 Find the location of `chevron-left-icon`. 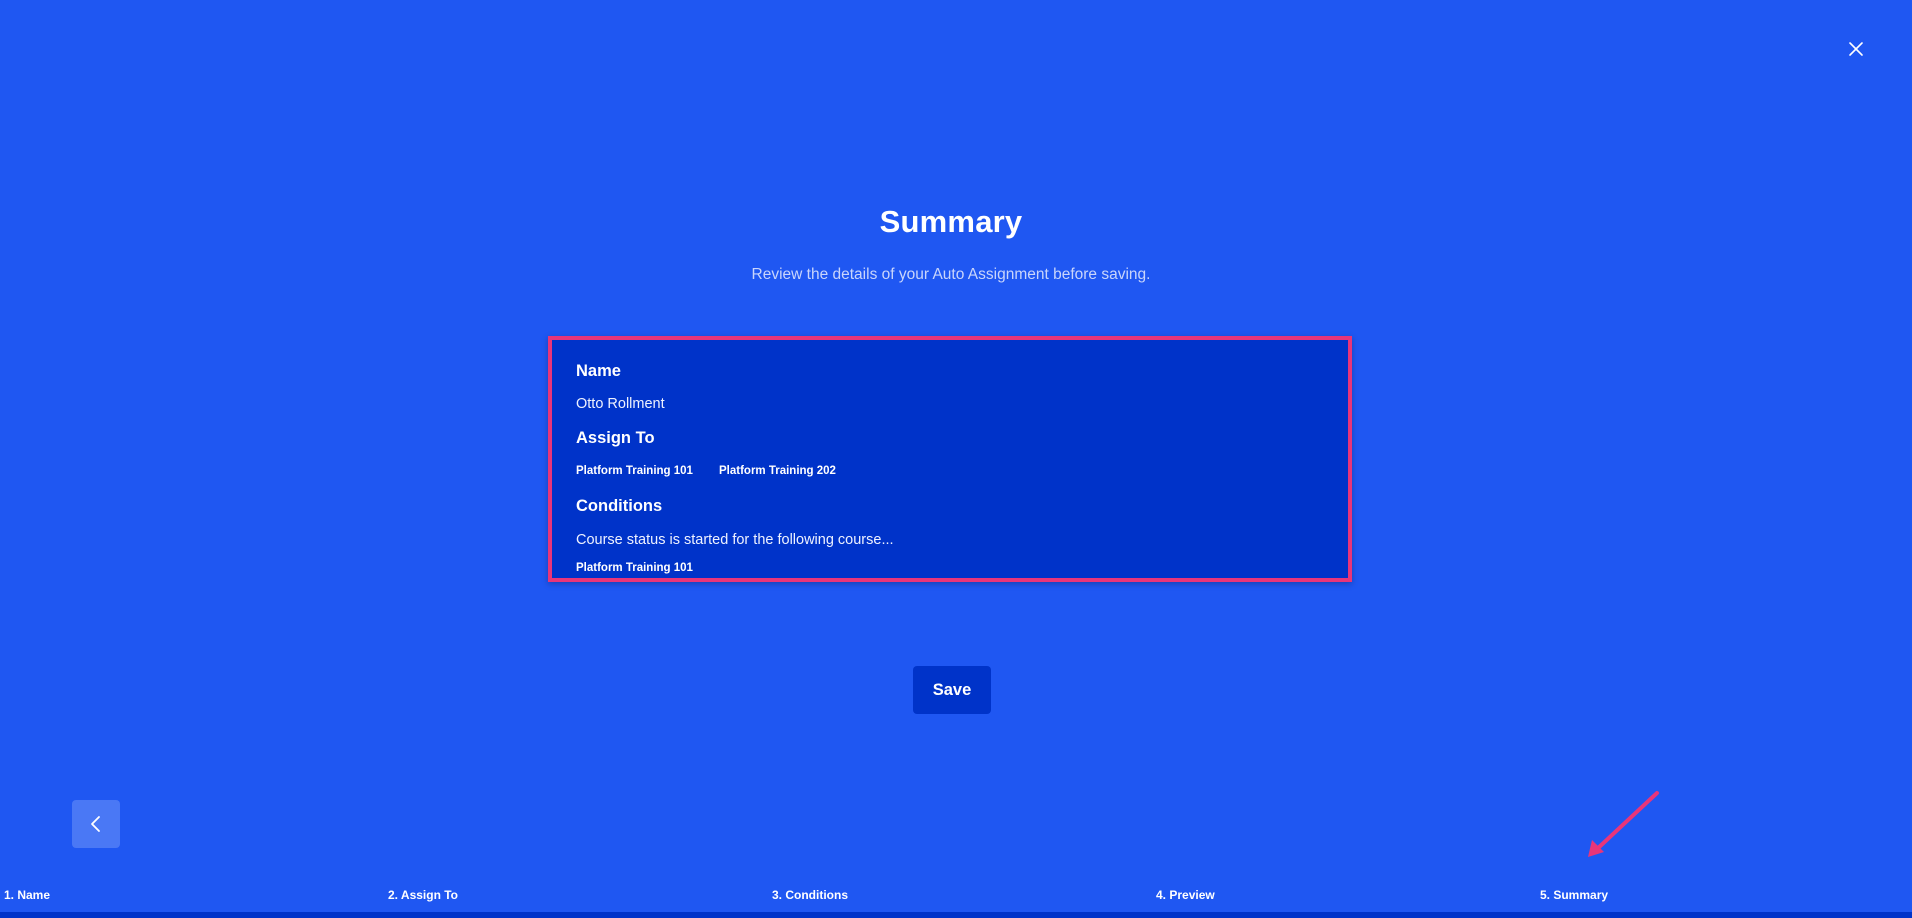

chevron-left-icon is located at coordinates (95, 824).